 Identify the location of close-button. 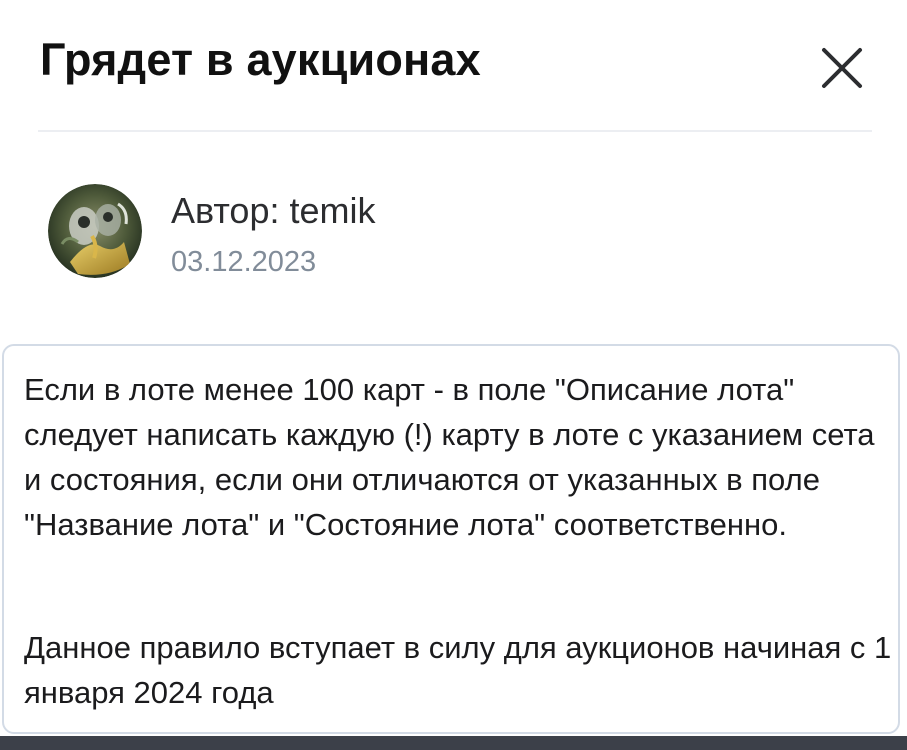
(842, 68).